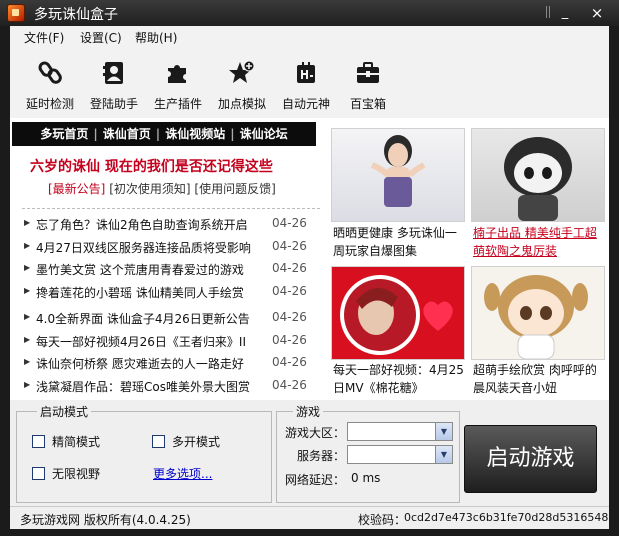  I want to click on lite-mode-checkbox, so click(38, 441).